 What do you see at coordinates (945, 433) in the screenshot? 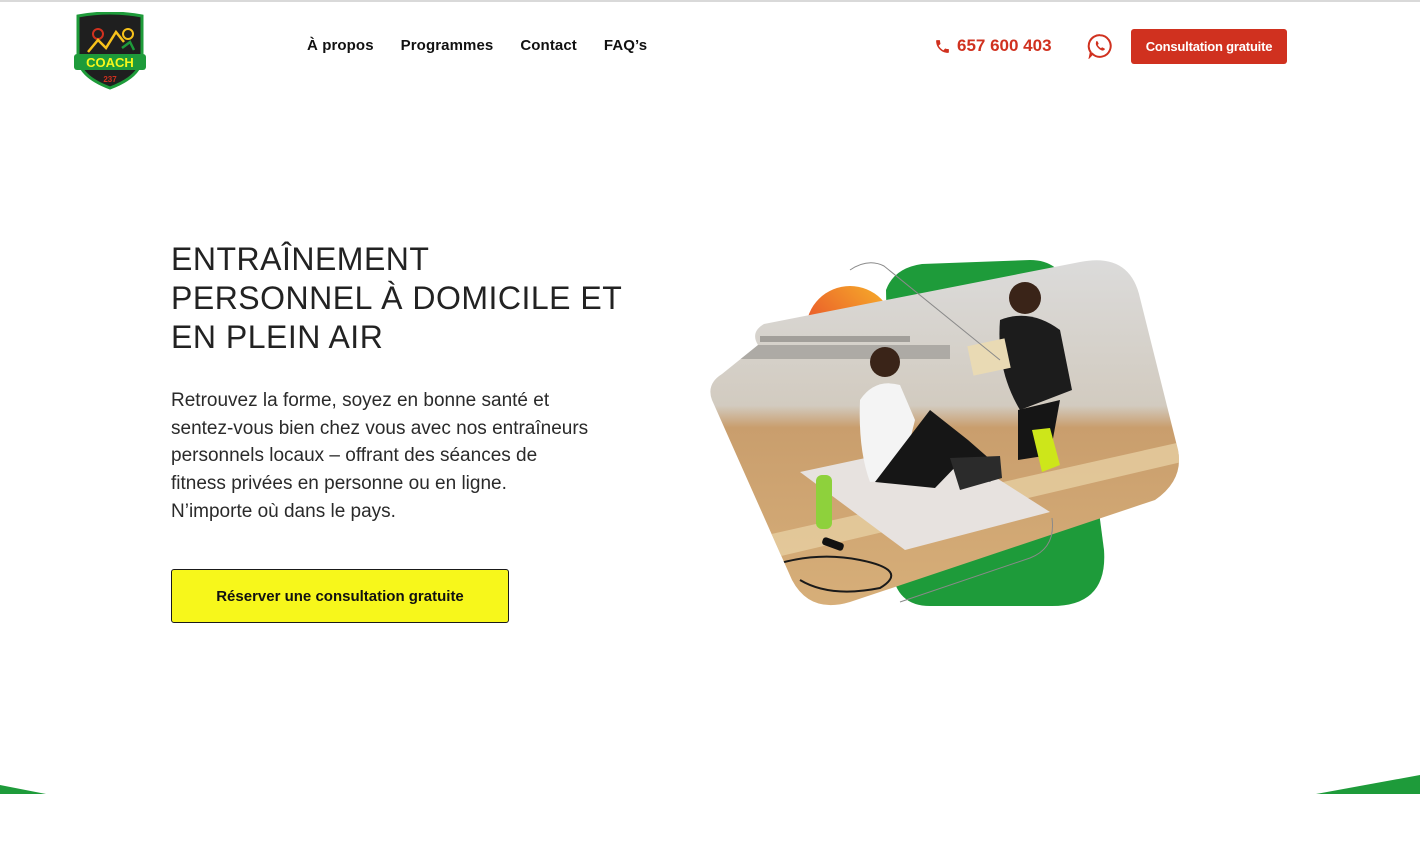
I see `hero-image` at bounding box center [945, 433].